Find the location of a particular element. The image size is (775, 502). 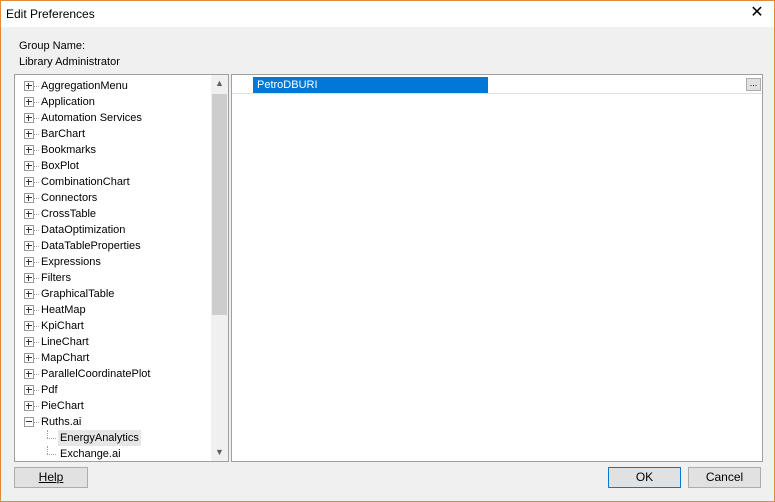

tree-item-label: Ruths.ai is located at coordinates (61, 422).